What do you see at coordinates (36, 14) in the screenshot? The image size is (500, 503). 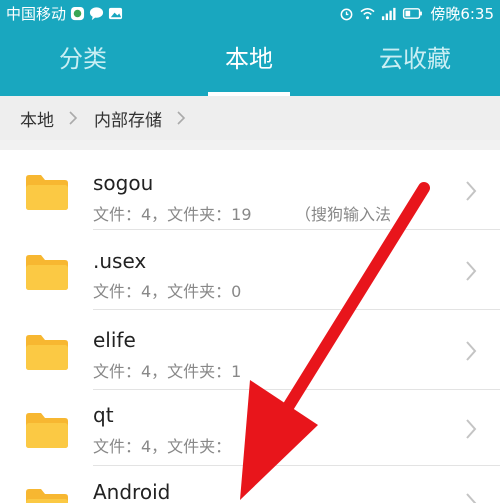 I see `carrier-label: 中国移动` at bounding box center [36, 14].